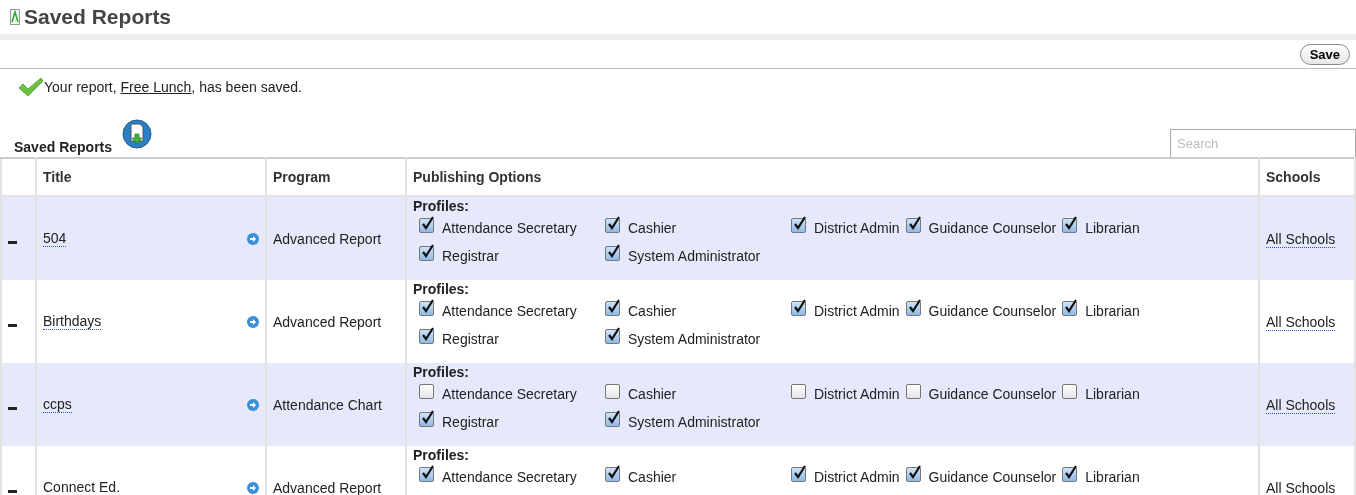 The image size is (1356, 495). What do you see at coordinates (151, 177) in the screenshot?
I see `column-header: Title` at bounding box center [151, 177].